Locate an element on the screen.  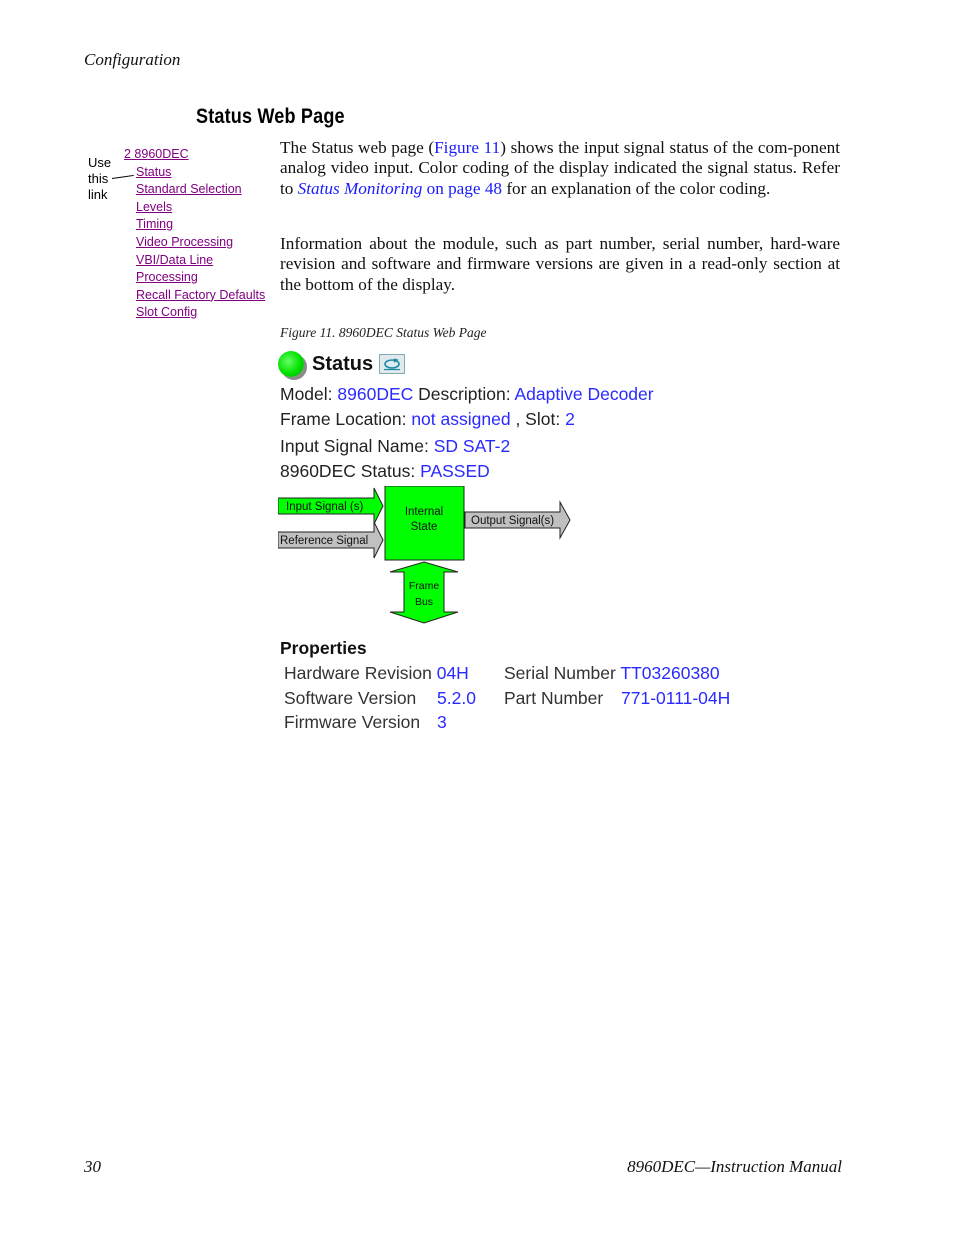
part-number-label: Part Number is located at coordinates (554, 698).